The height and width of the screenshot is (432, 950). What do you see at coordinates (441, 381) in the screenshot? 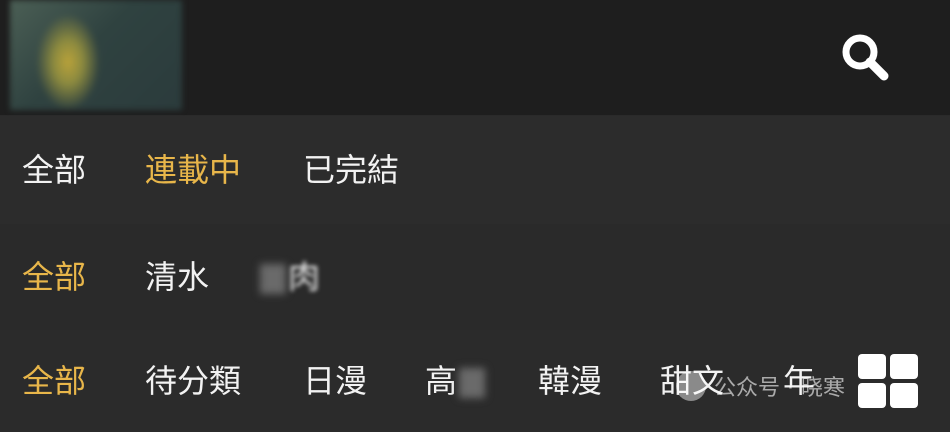
I see `filter-genre-high-label: 高` at bounding box center [441, 381].